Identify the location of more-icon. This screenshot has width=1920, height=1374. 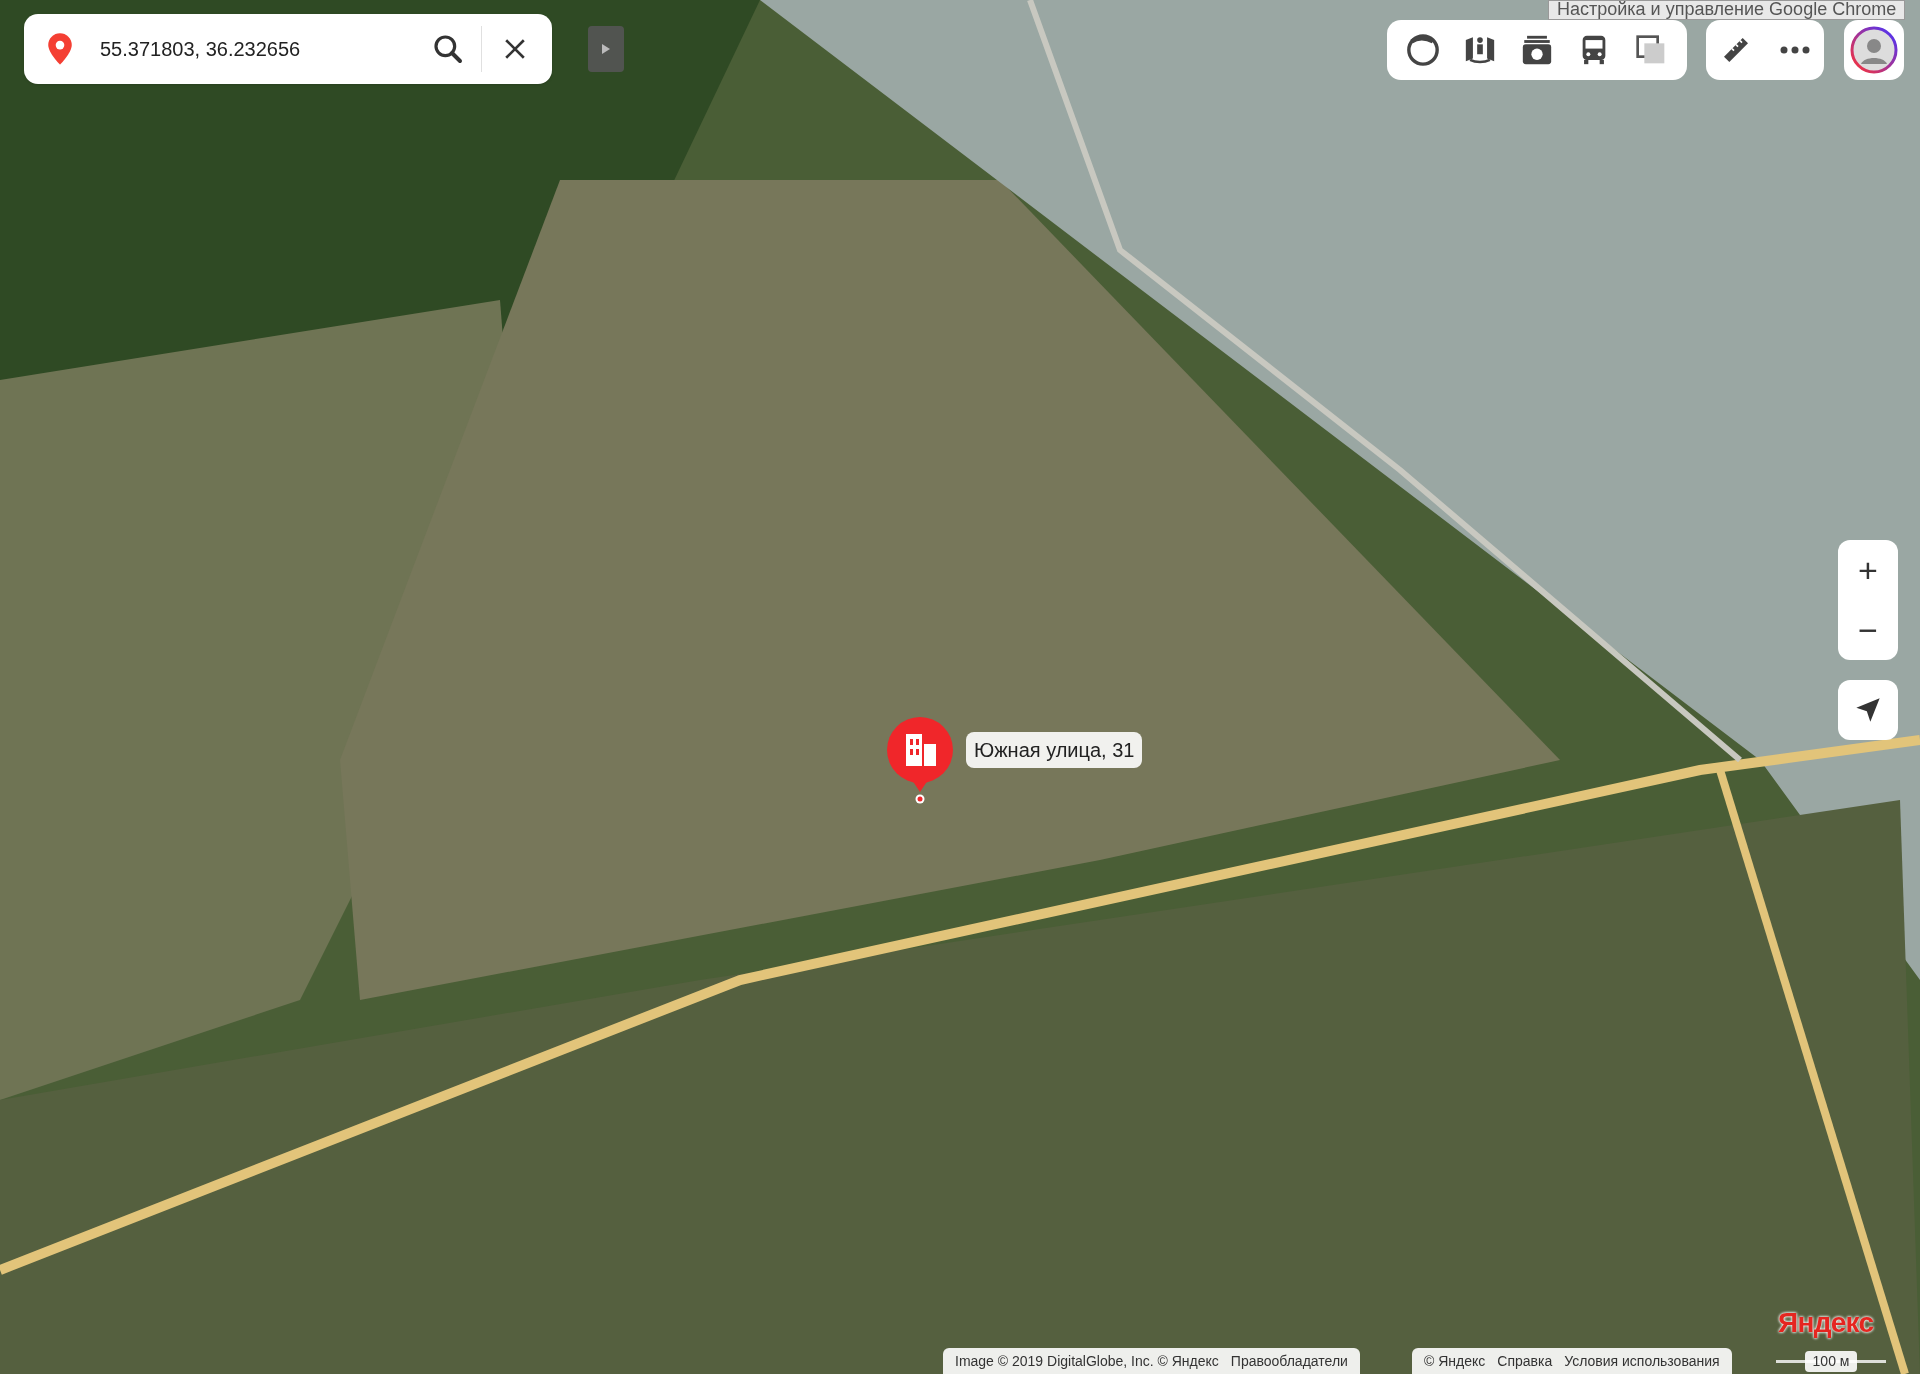
(1794, 50).